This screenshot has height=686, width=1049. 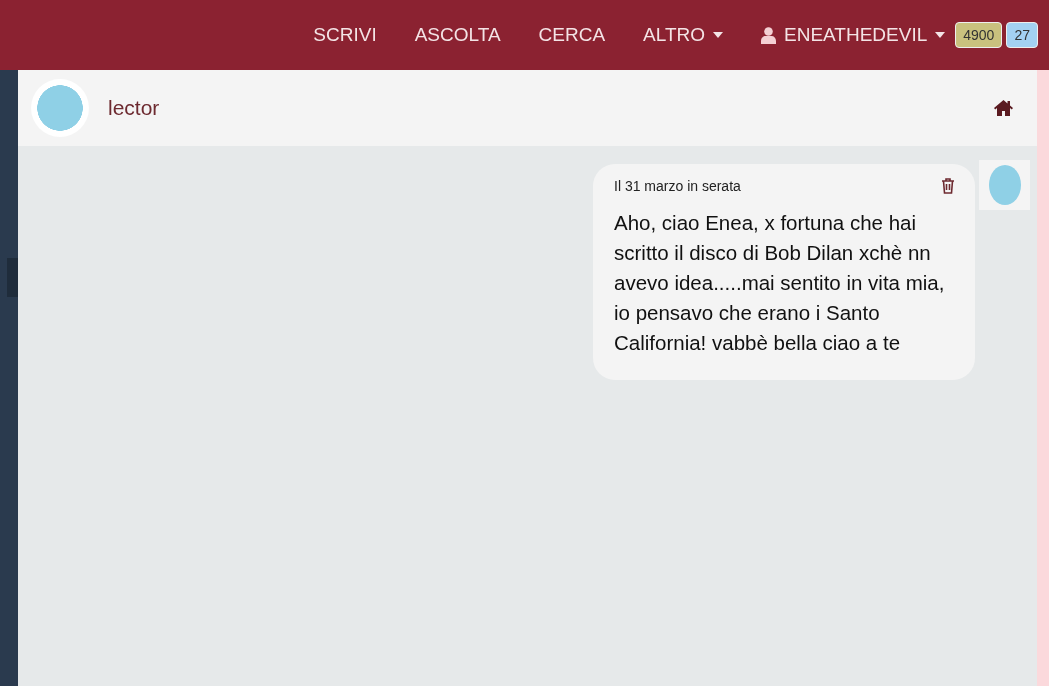 I want to click on delete-button, so click(x=948, y=186).